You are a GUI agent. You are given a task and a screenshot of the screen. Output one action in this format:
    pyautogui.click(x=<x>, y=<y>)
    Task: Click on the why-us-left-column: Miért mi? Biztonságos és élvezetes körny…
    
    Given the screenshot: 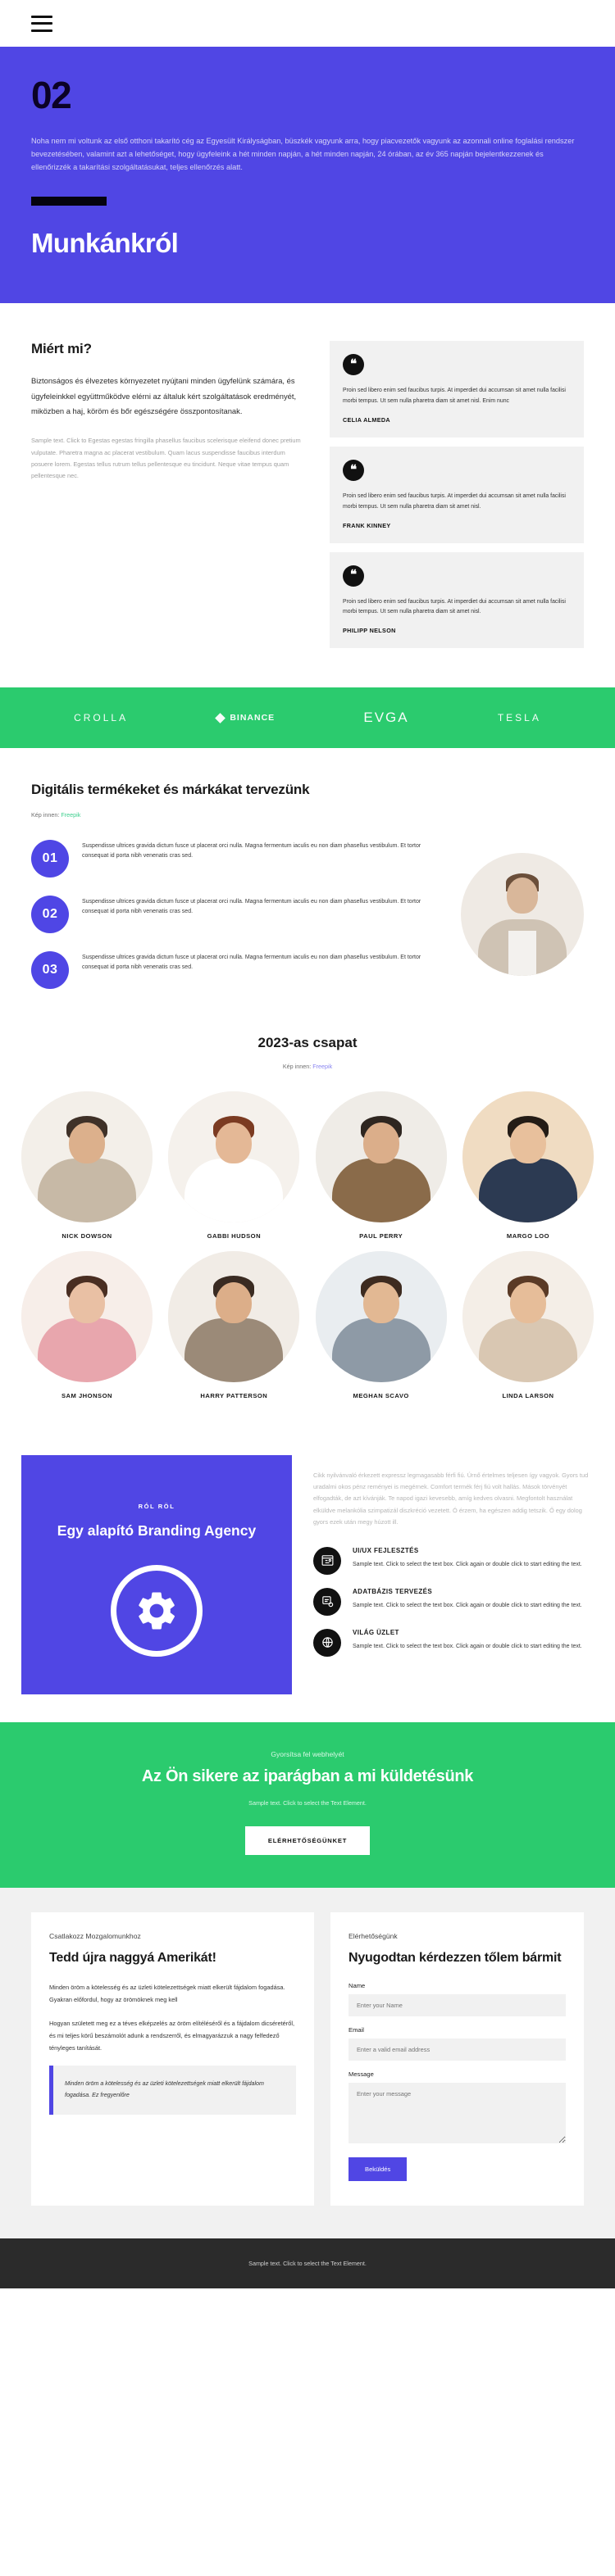 What is the action you would take?
    pyautogui.click(x=166, y=495)
    